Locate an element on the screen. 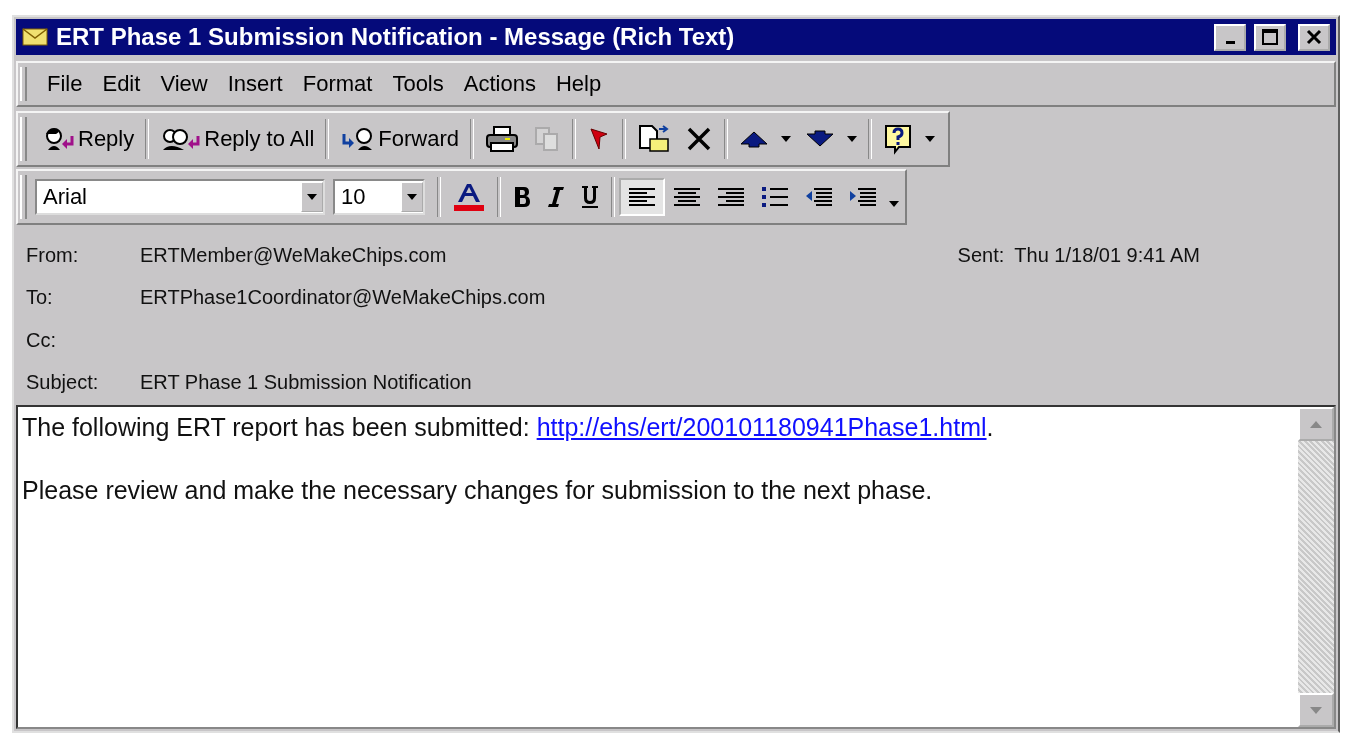 Image resolution: width=1348 pixels, height=733 pixels. field-label: Cc: is located at coordinates (41, 340).